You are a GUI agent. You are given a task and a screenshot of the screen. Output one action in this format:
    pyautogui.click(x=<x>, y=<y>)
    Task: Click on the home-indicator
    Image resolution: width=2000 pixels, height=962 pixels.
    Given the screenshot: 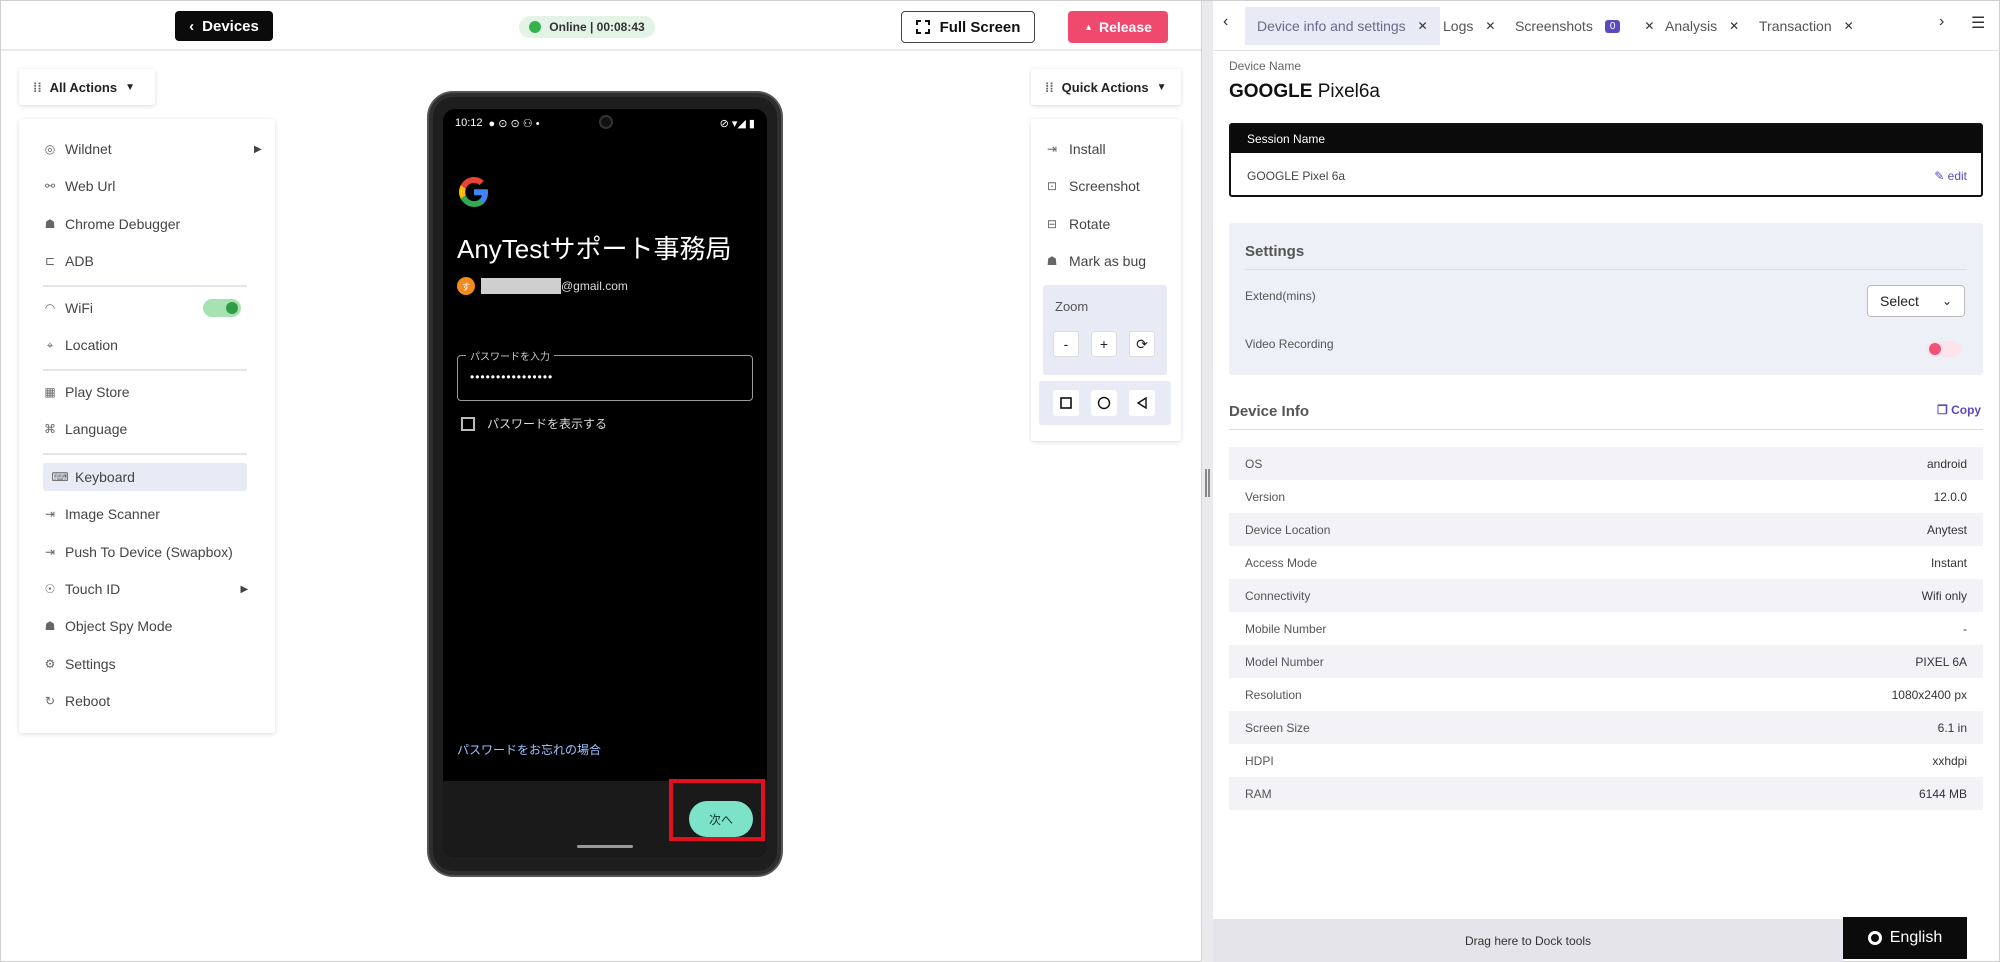 What is the action you would take?
    pyautogui.click(x=605, y=846)
    